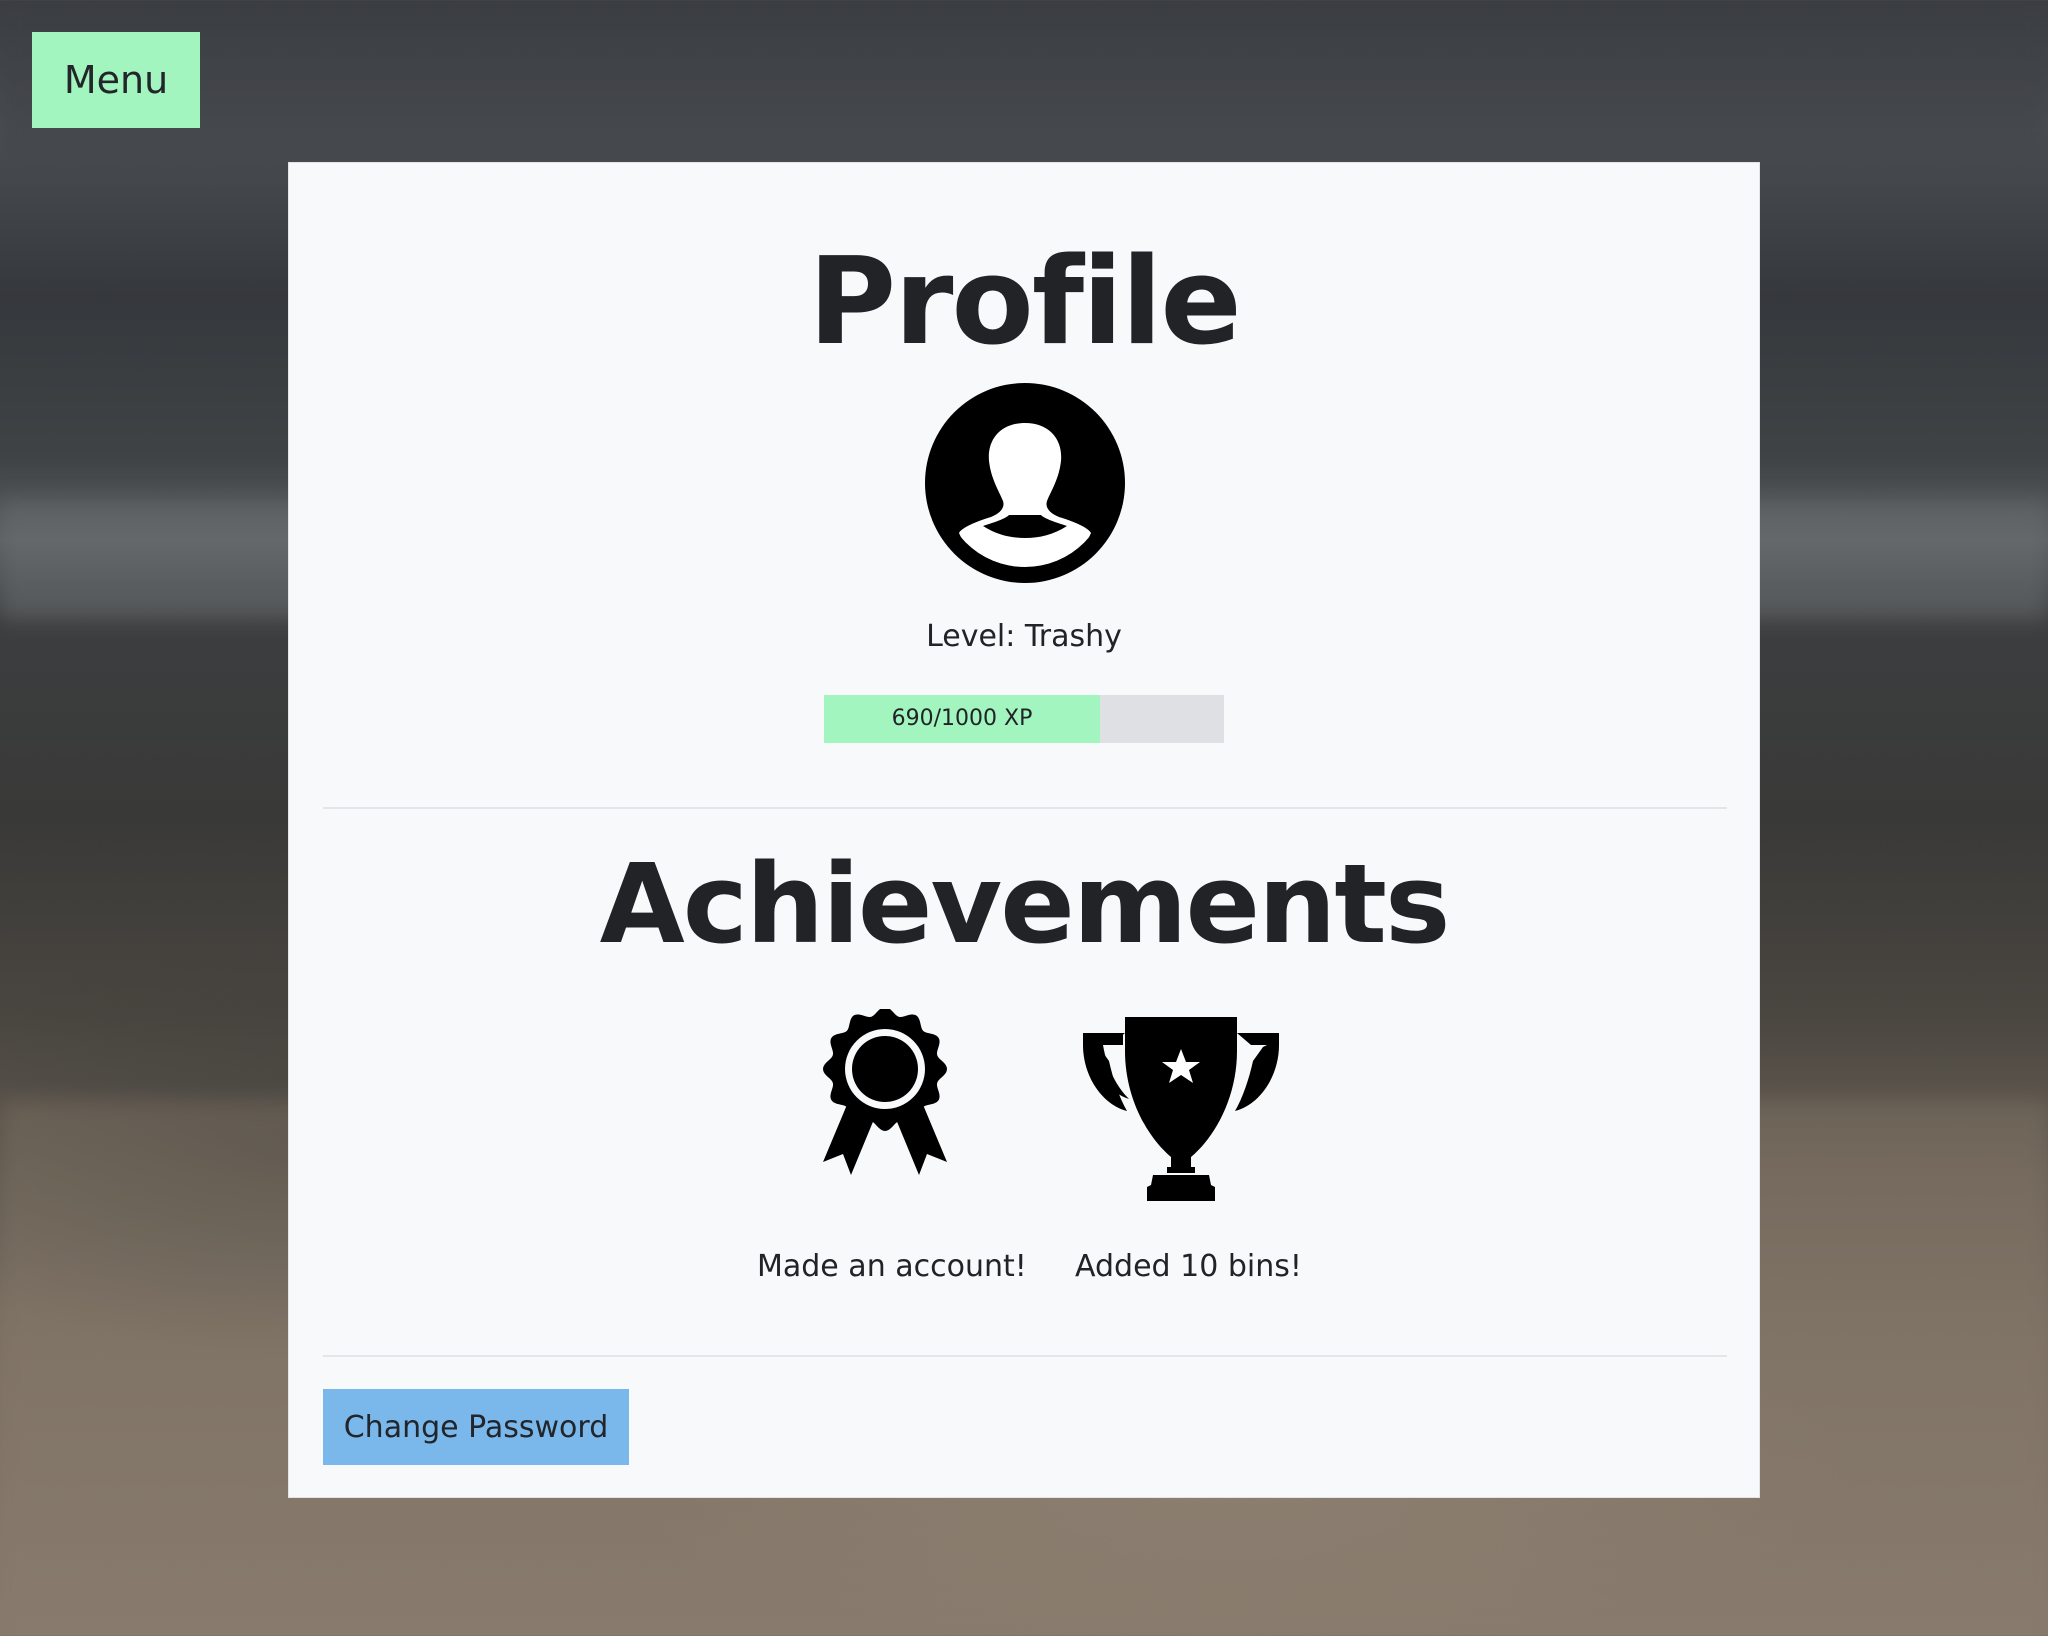 This screenshot has height=1636, width=2048. I want to click on change-password-button: Change Password, so click(476, 1427).